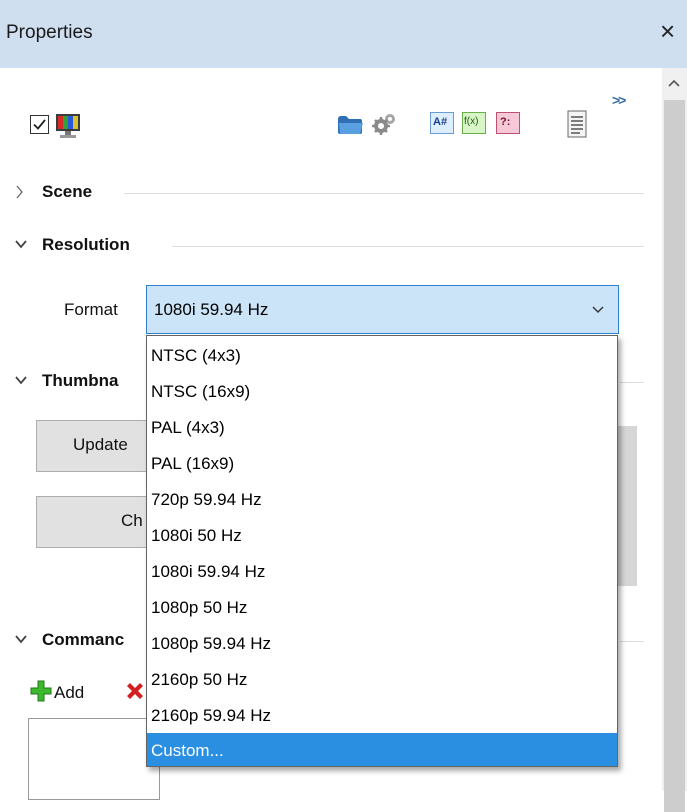 This screenshot has height=812, width=687. I want to click on delete-icon, so click(135, 691).